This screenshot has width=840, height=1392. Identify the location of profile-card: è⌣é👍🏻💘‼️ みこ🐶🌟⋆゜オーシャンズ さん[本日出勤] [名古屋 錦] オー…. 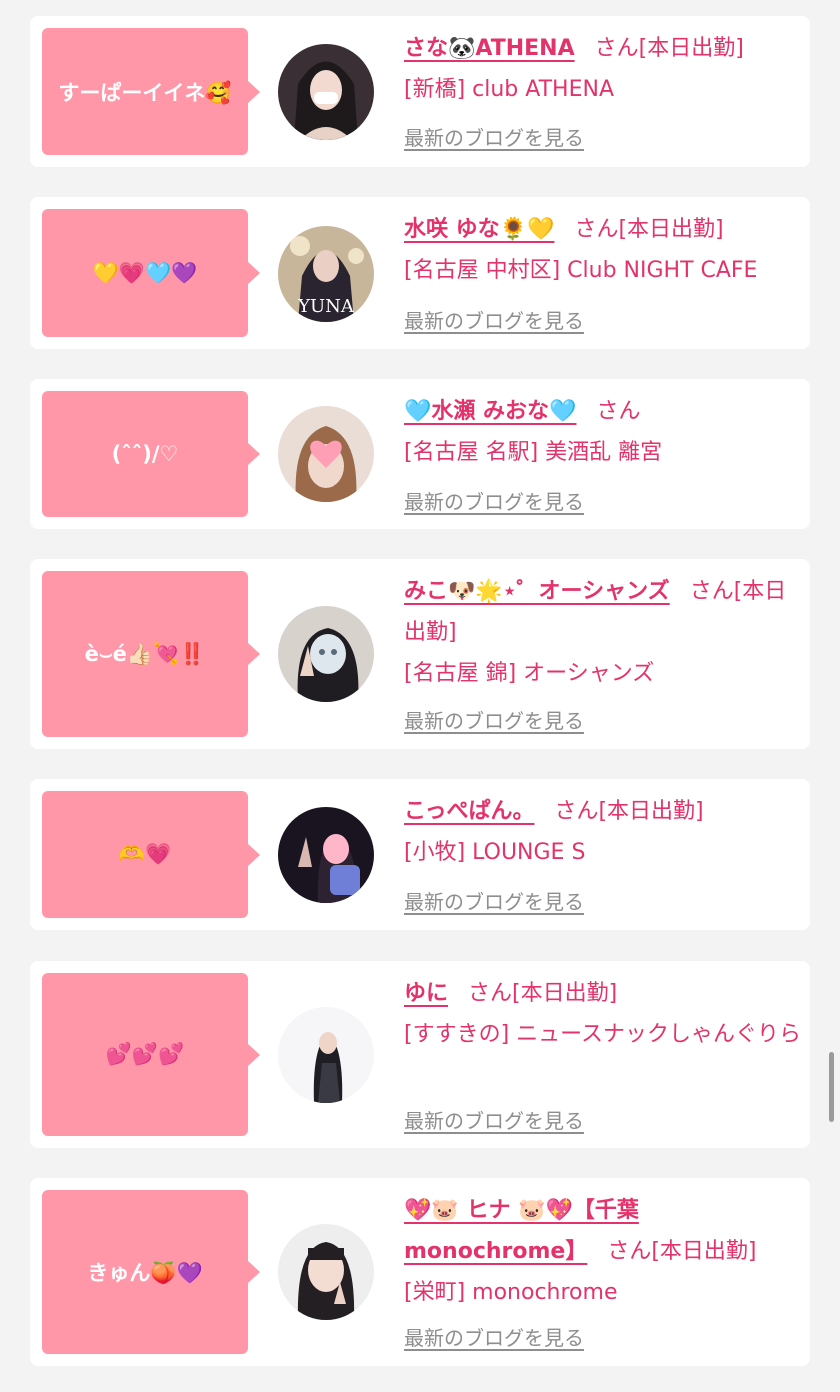
(420, 654).